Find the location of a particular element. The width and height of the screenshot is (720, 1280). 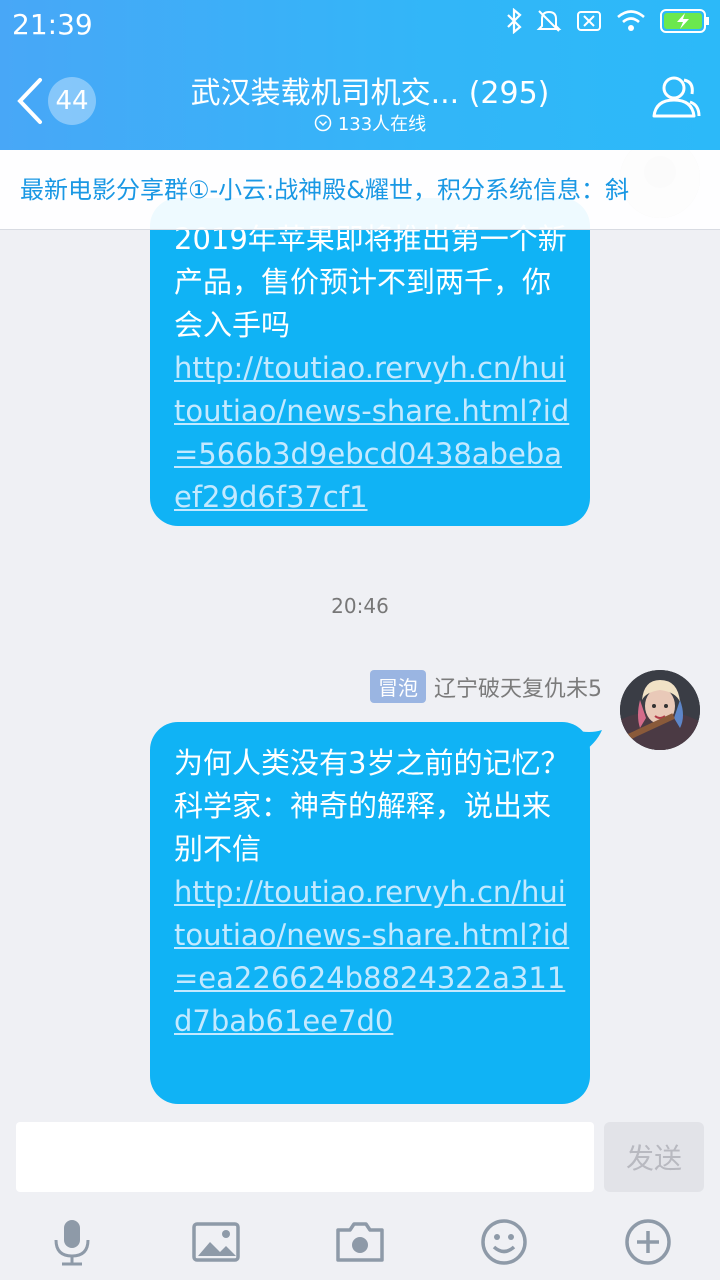

plus-icon is located at coordinates (648, 1242).